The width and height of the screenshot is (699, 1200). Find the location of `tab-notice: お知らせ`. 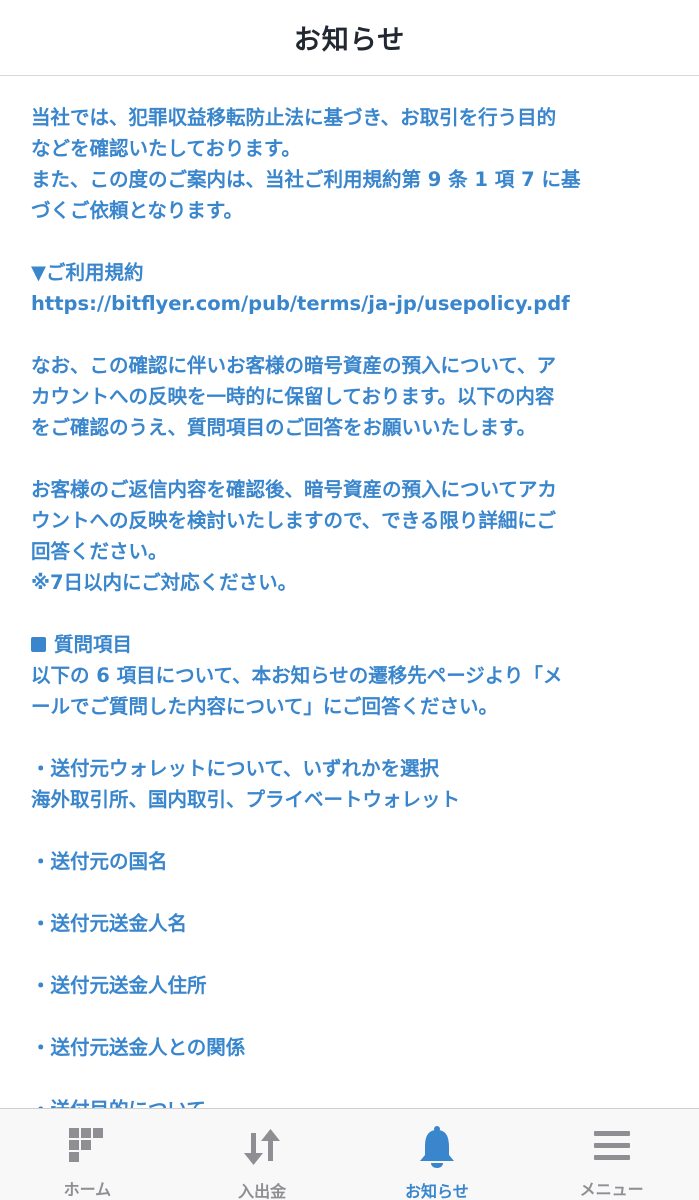

tab-notice: お知らせ is located at coordinates (437, 1154).